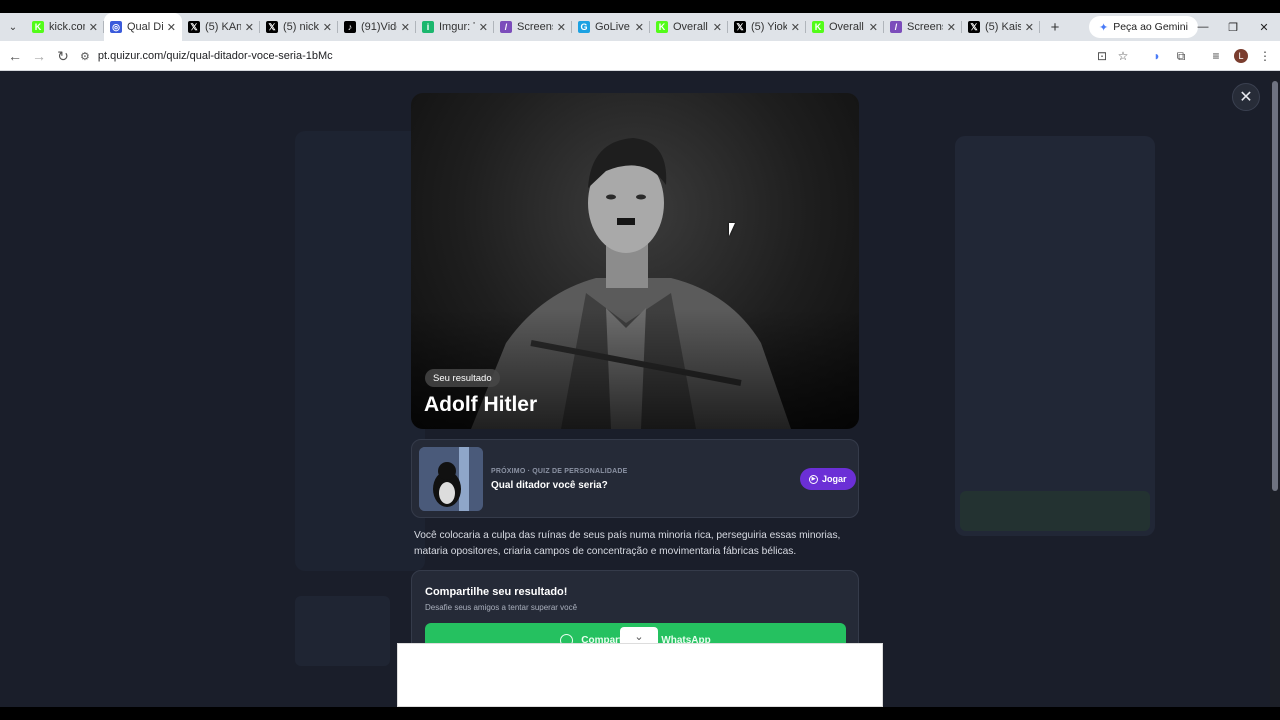 The height and width of the screenshot is (720, 1280). Describe the element at coordinates (496, 592) in the screenshot. I see `share-title: Compartilhe seu resultado!` at that location.